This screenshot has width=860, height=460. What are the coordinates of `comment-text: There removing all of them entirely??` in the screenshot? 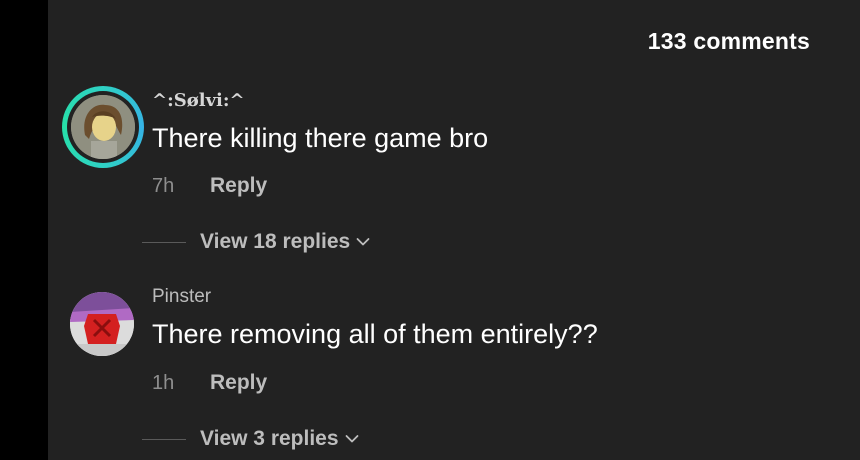 It's located at (375, 334).